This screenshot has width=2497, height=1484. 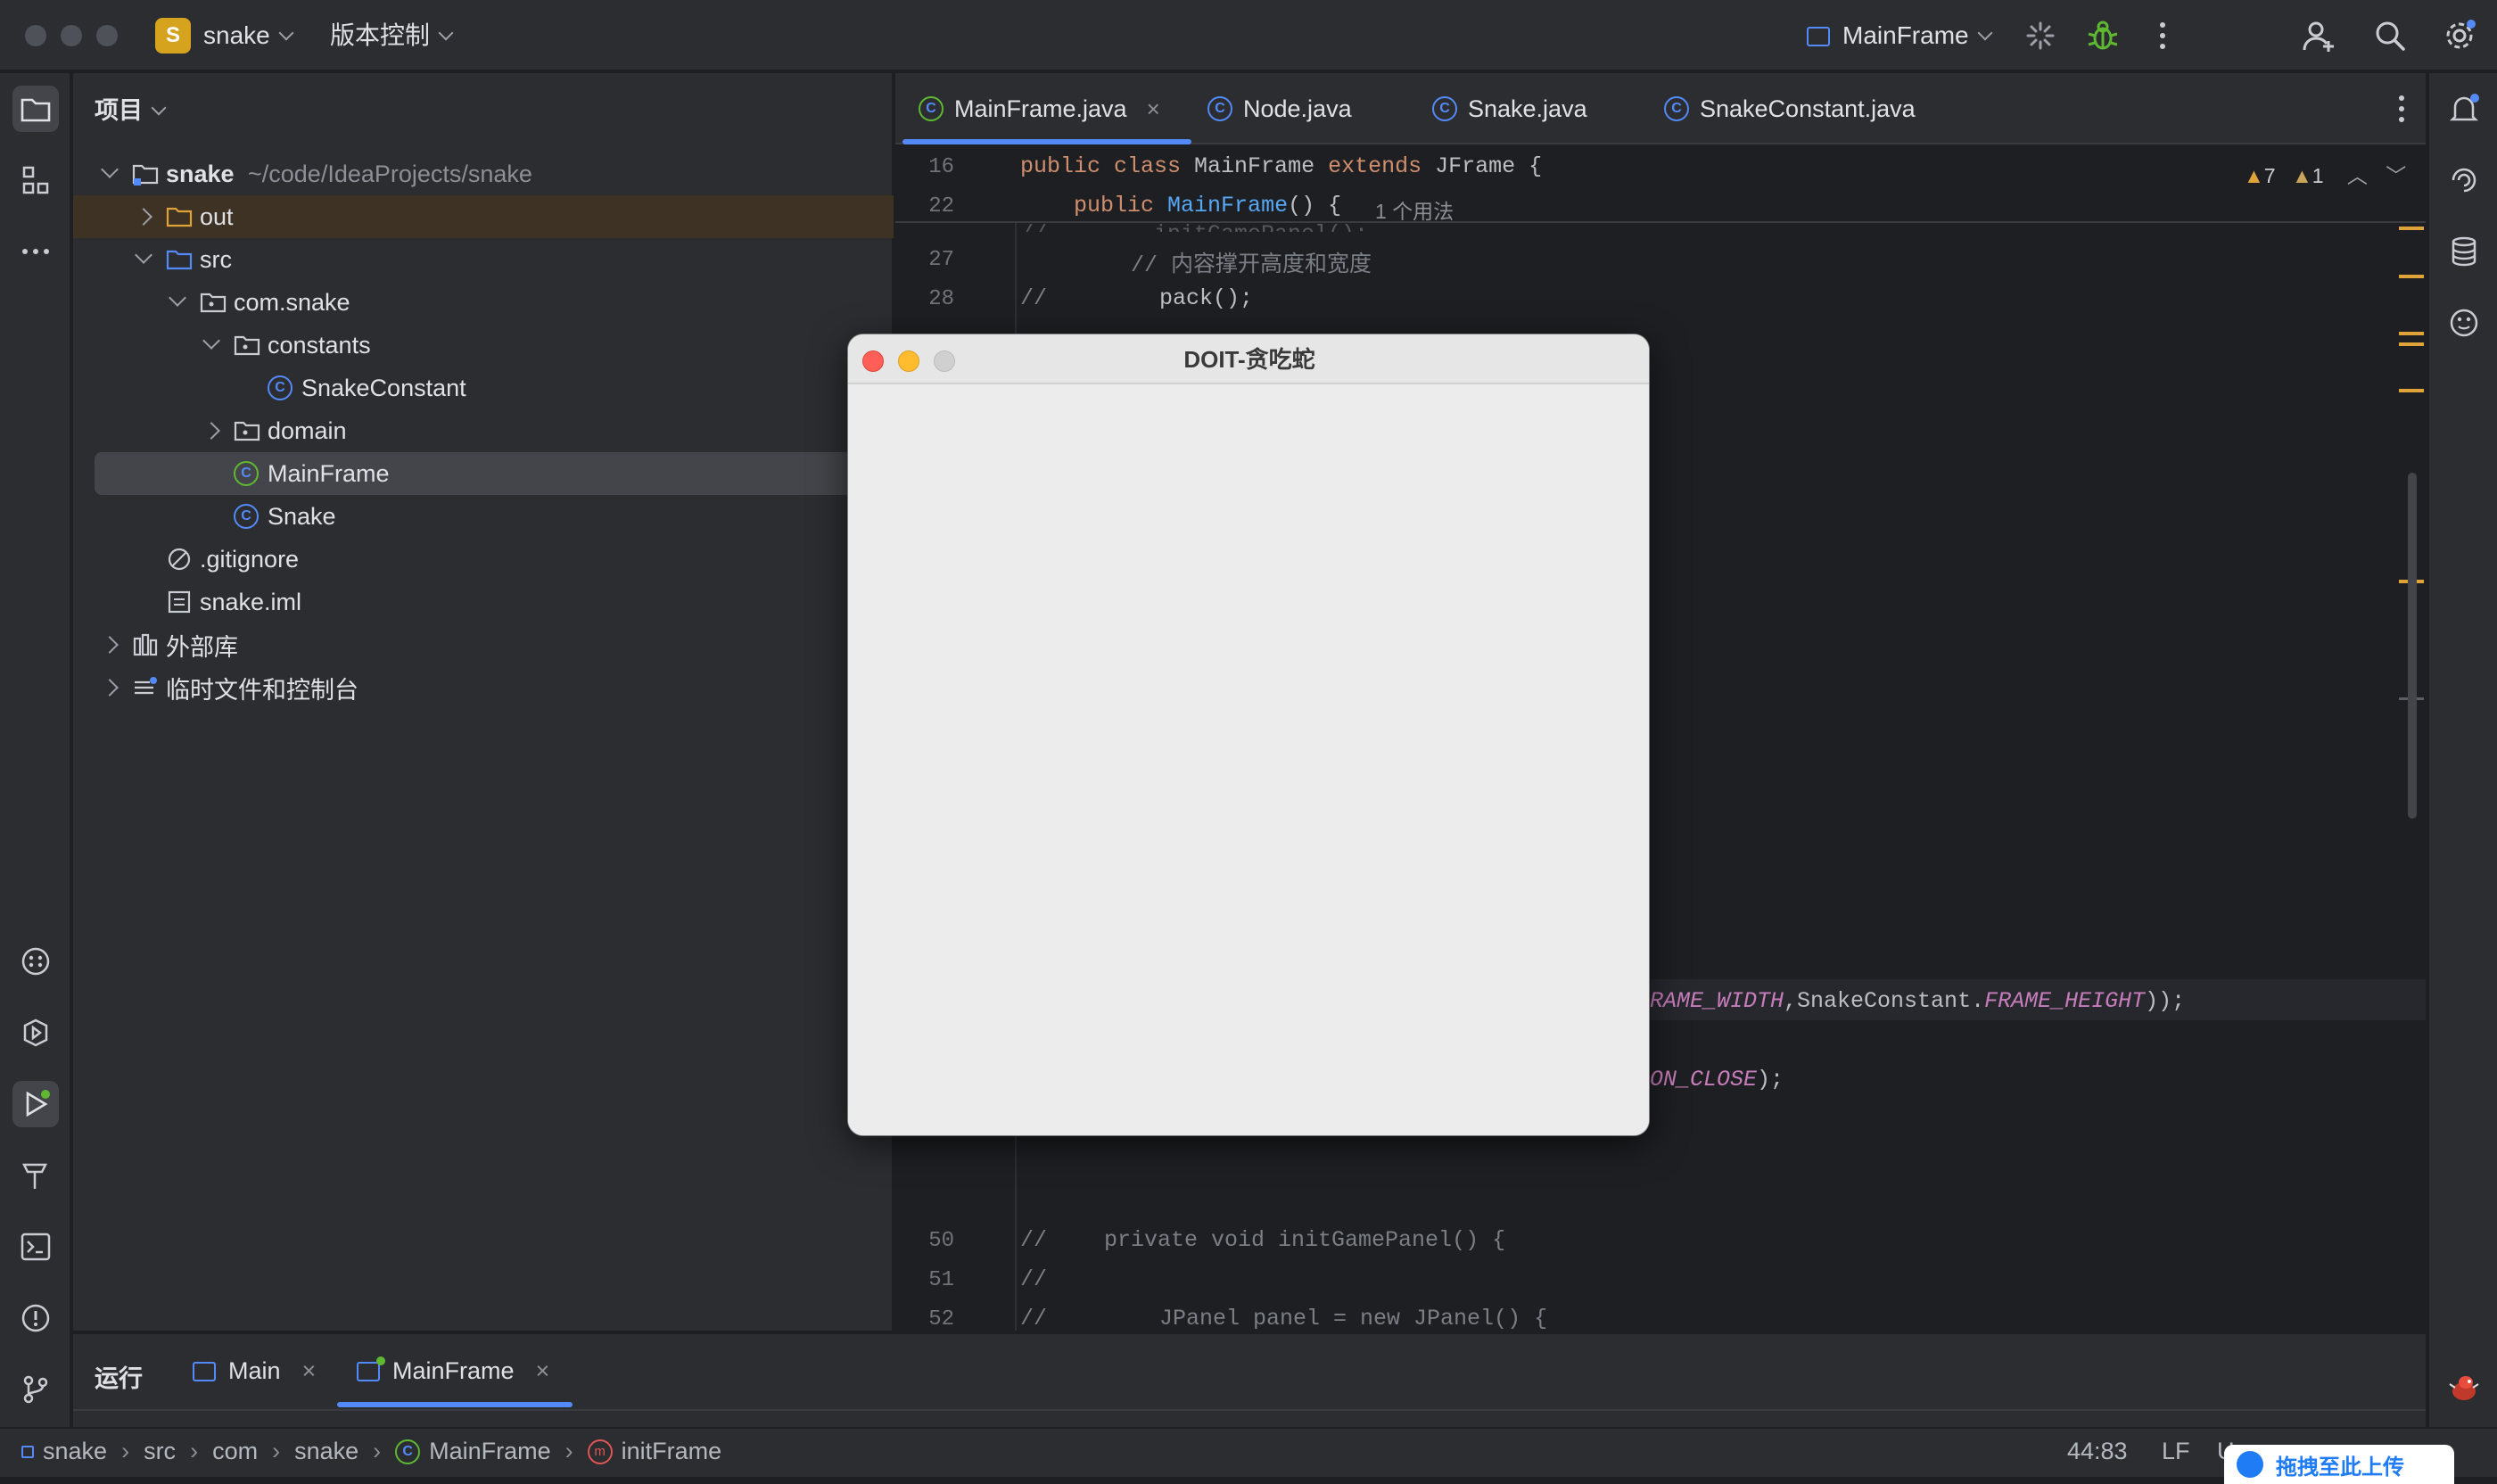 What do you see at coordinates (131, 108) in the screenshot?
I see `project-view-selector: 项目` at bounding box center [131, 108].